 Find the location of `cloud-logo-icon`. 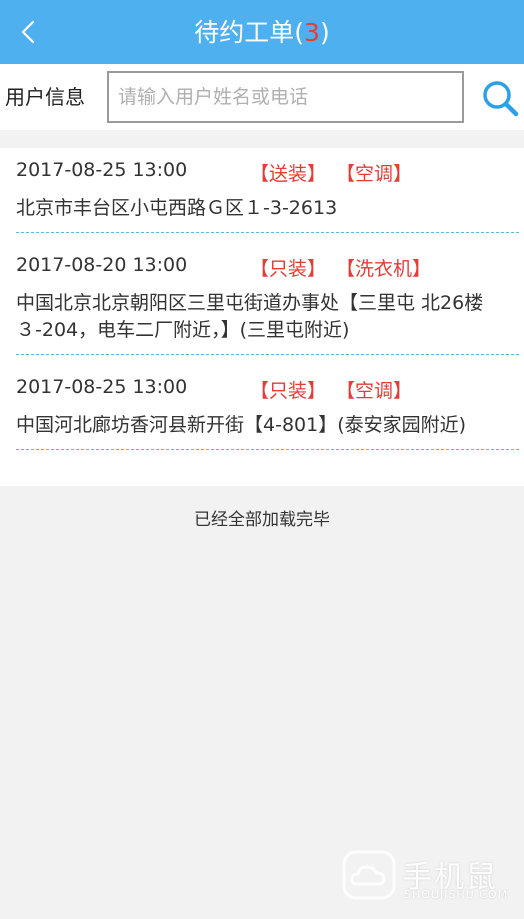

cloud-logo-icon is located at coordinates (369, 875).